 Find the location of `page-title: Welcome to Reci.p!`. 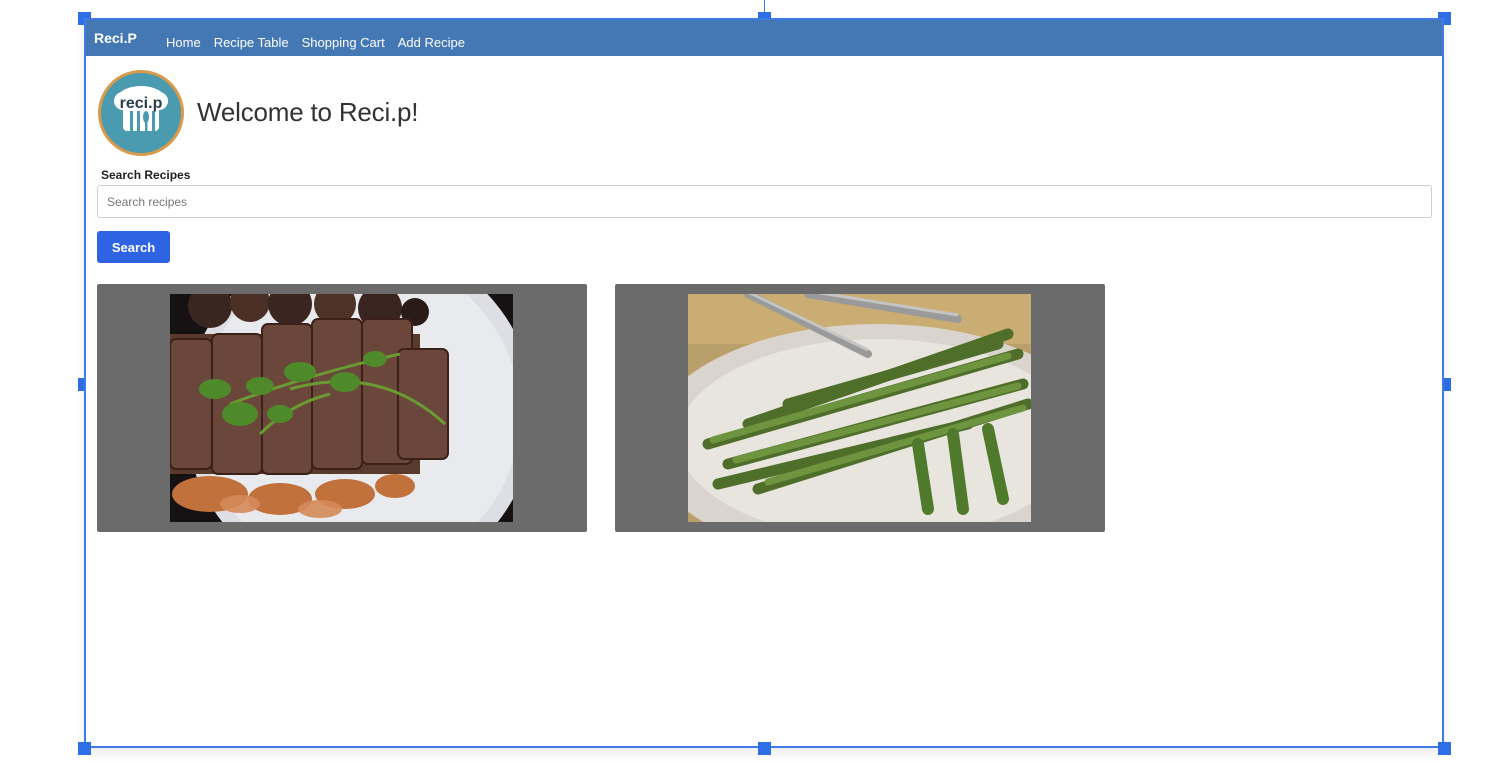

page-title: Welcome to Reci.p! is located at coordinates (308, 112).